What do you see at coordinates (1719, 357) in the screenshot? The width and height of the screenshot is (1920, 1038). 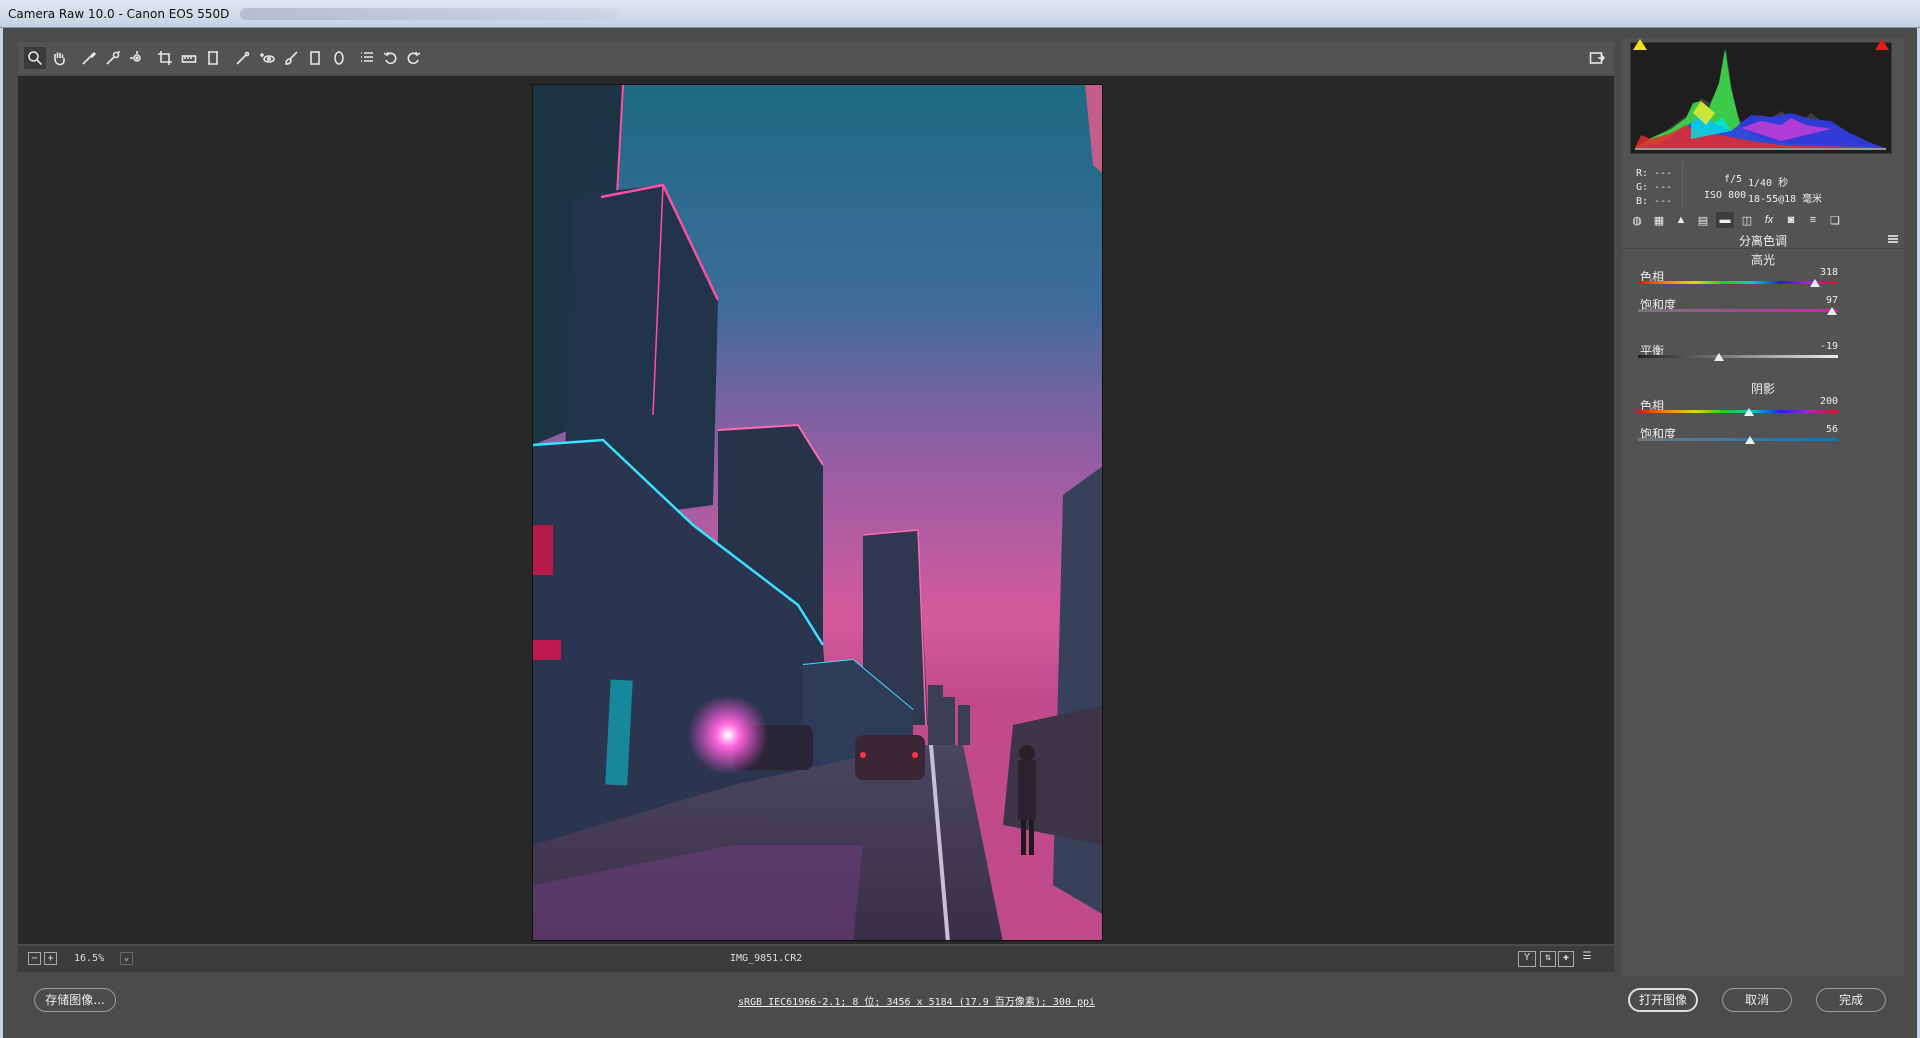 I see `balance-thumb` at bounding box center [1719, 357].